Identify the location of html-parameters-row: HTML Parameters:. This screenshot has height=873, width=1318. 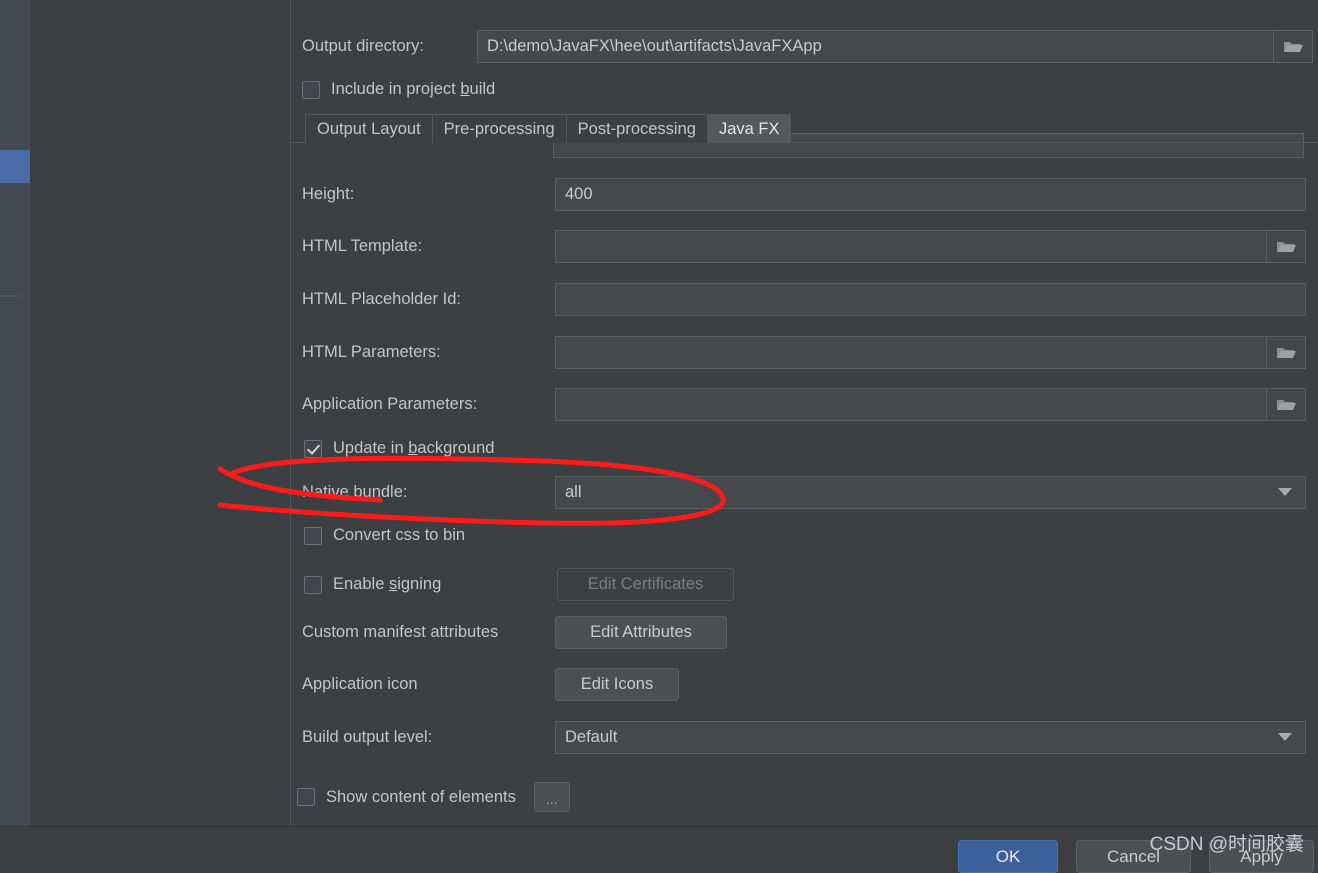
(804, 352).